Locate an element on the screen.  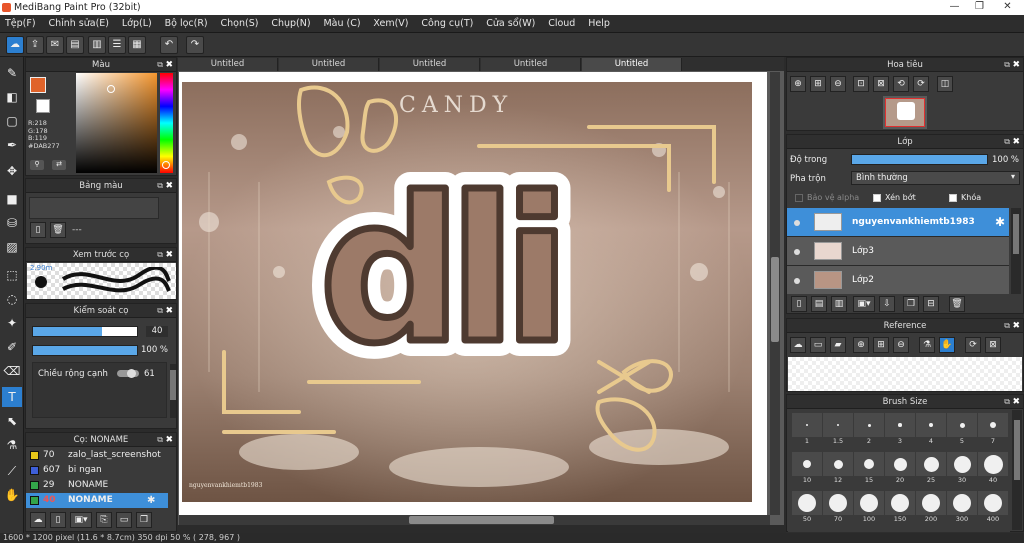
reference-image-icon: ▰ is located at coordinates (838, 345).